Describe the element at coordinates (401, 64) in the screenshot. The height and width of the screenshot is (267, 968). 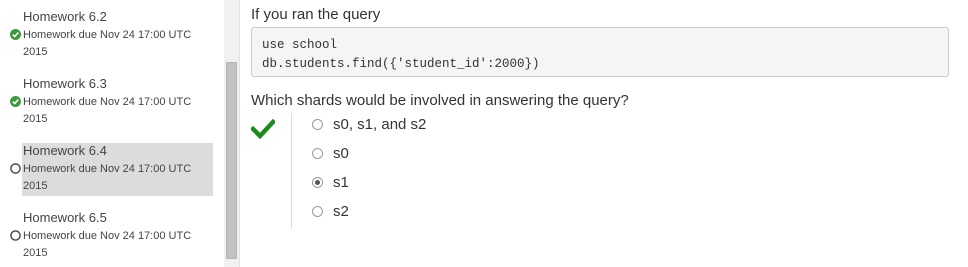
I see `code-line: db.students.find({'student_id':2000})` at that location.